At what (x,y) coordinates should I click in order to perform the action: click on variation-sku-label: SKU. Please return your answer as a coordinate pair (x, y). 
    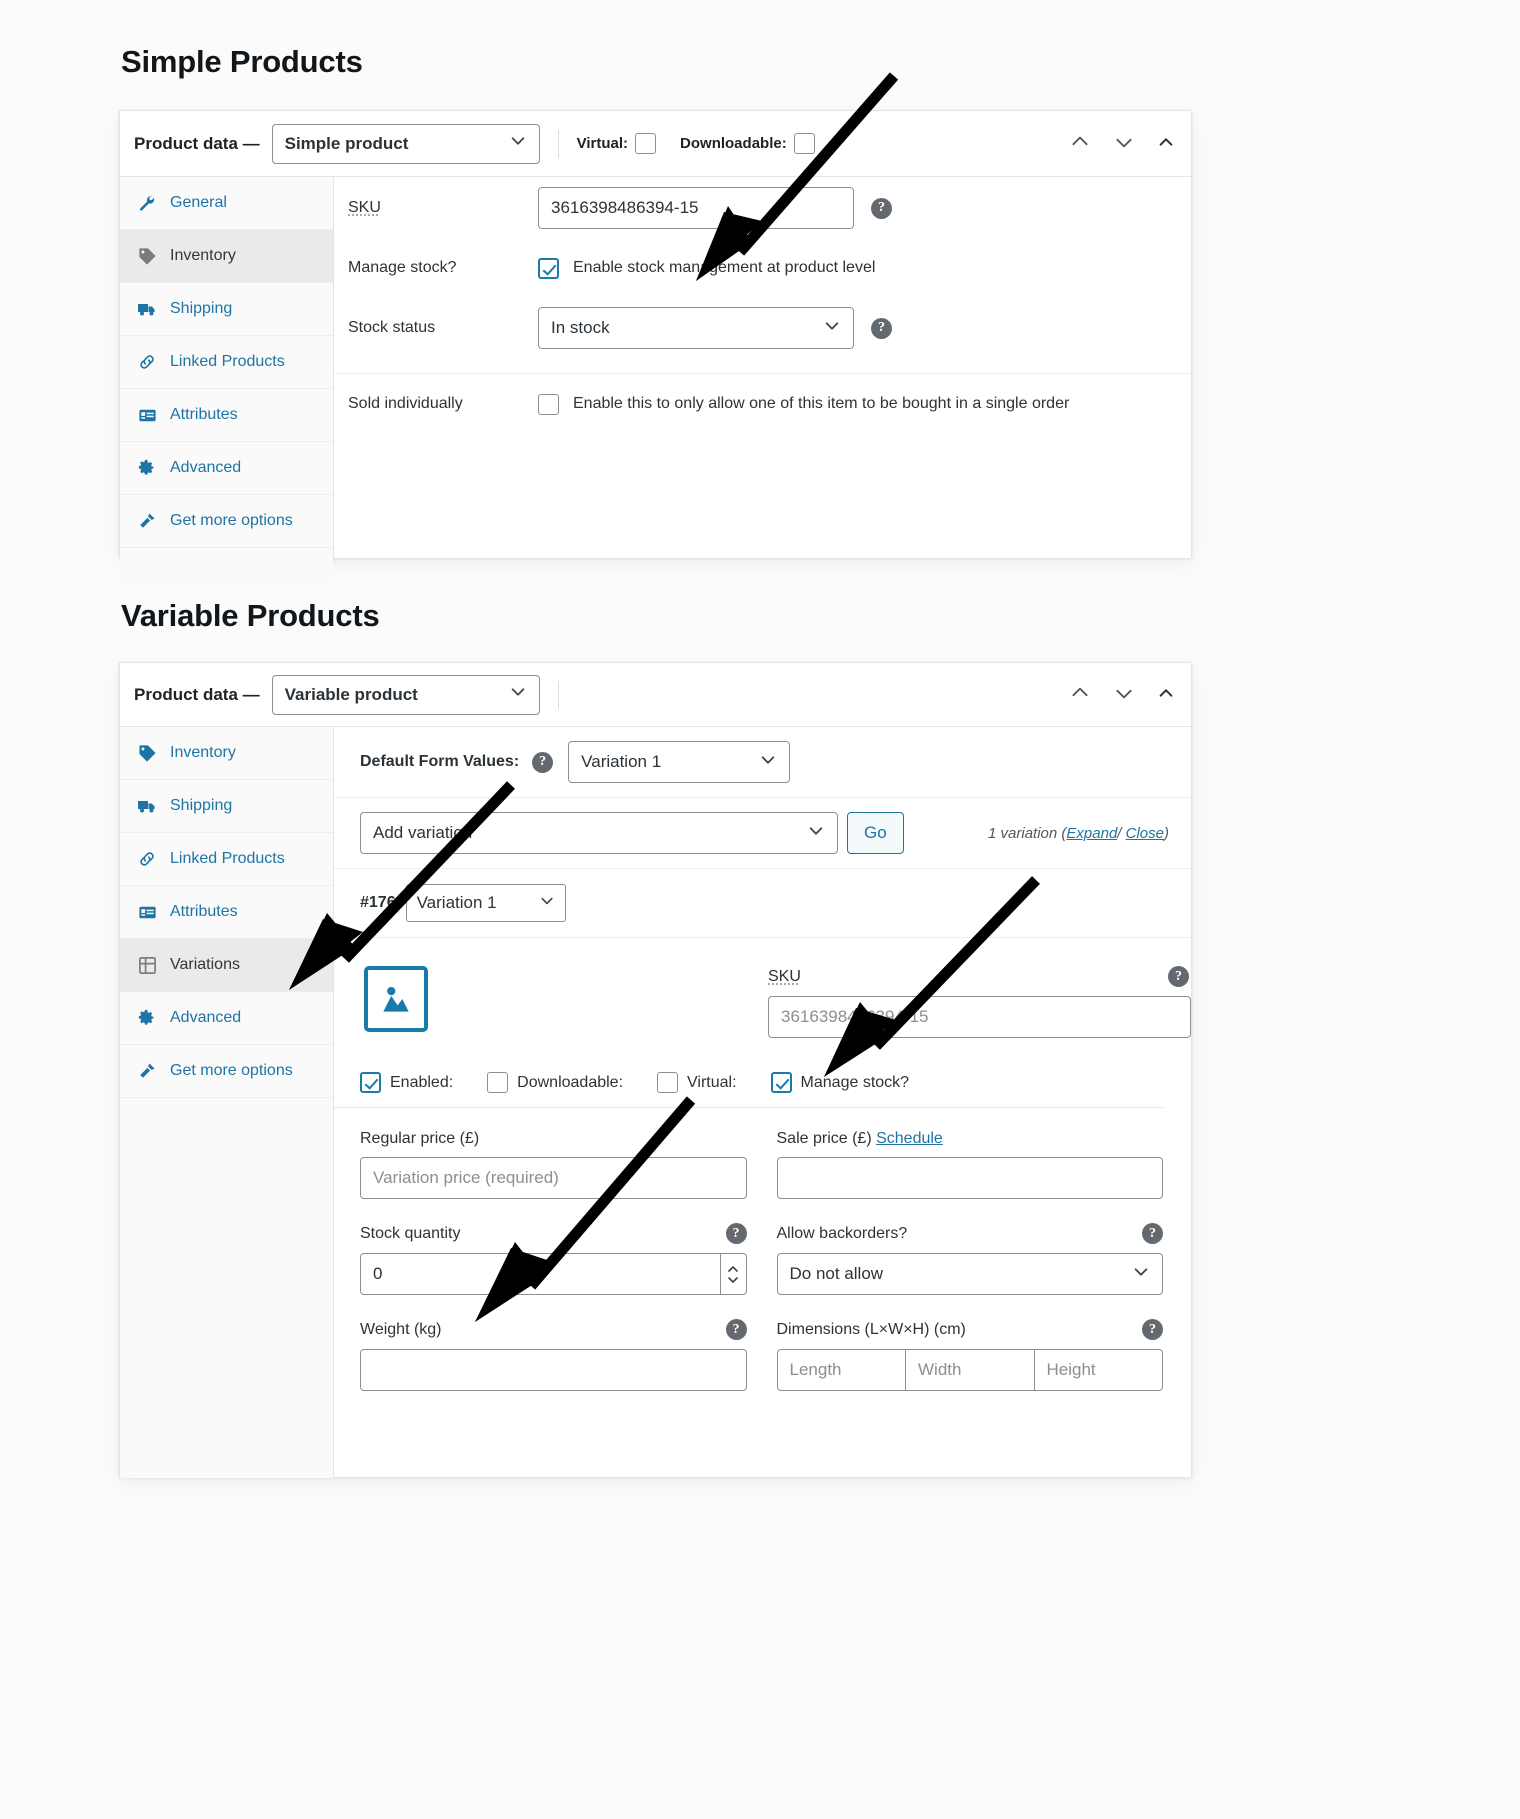
    Looking at the image, I should click on (784, 976).